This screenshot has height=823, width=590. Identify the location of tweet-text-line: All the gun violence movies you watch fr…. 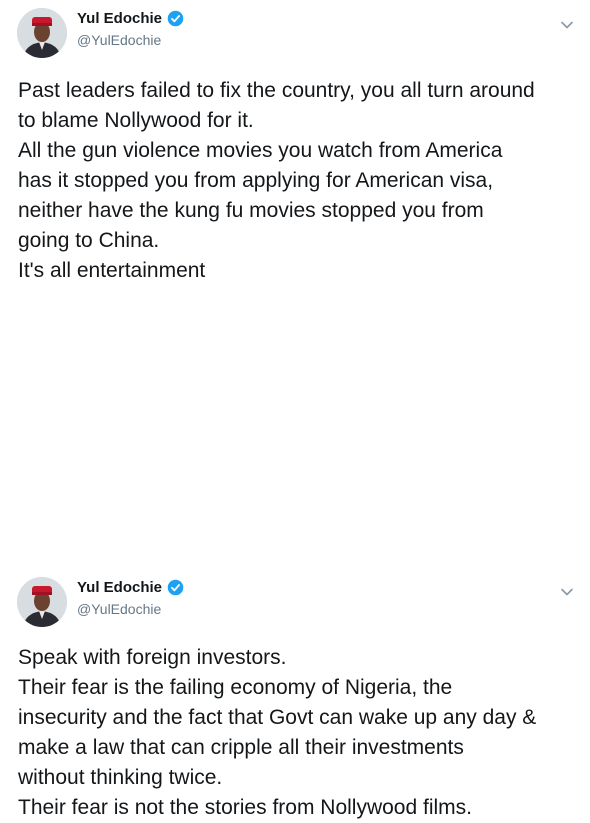
(260, 150).